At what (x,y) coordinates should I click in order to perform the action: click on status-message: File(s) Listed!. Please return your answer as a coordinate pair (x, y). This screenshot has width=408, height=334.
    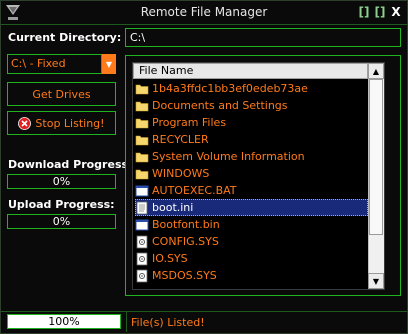
    Looking at the image, I should click on (168, 322).